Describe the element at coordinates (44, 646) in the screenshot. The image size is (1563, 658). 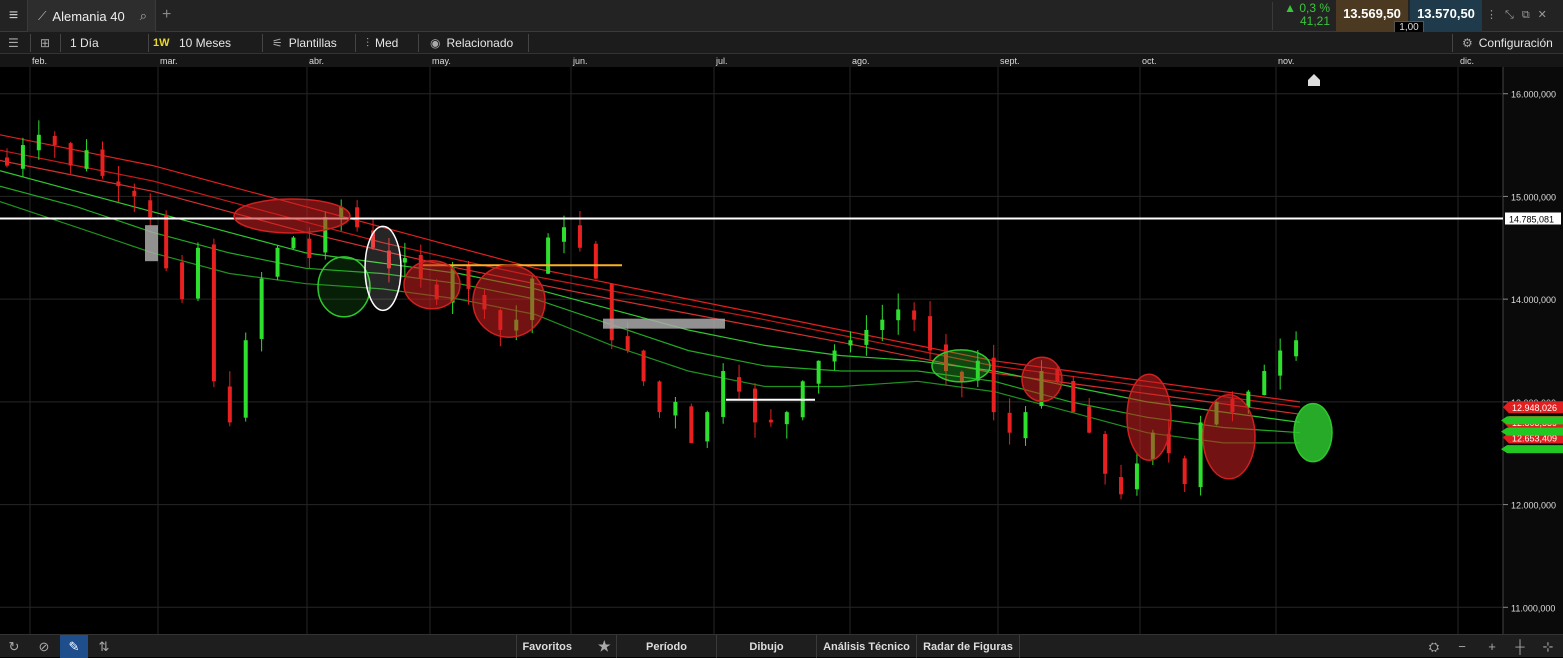
I see `no-draw-icon: ⊘` at that location.